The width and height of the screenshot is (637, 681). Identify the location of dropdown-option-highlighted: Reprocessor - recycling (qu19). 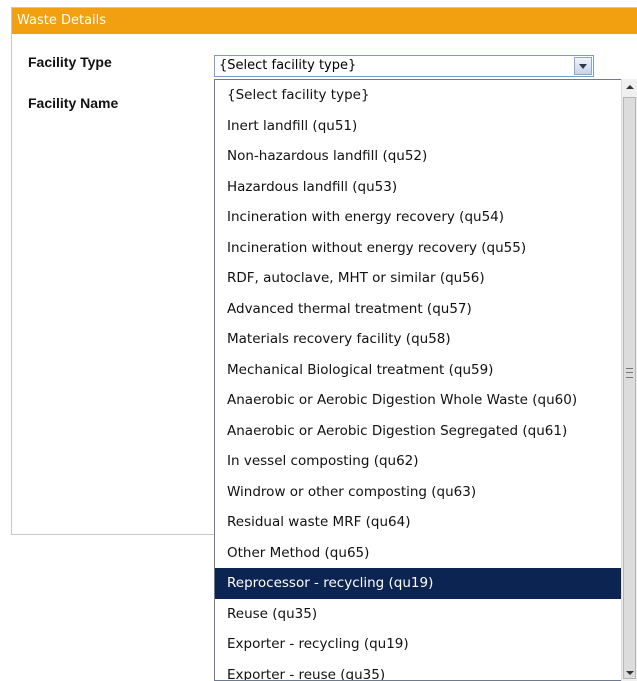
(426, 583).